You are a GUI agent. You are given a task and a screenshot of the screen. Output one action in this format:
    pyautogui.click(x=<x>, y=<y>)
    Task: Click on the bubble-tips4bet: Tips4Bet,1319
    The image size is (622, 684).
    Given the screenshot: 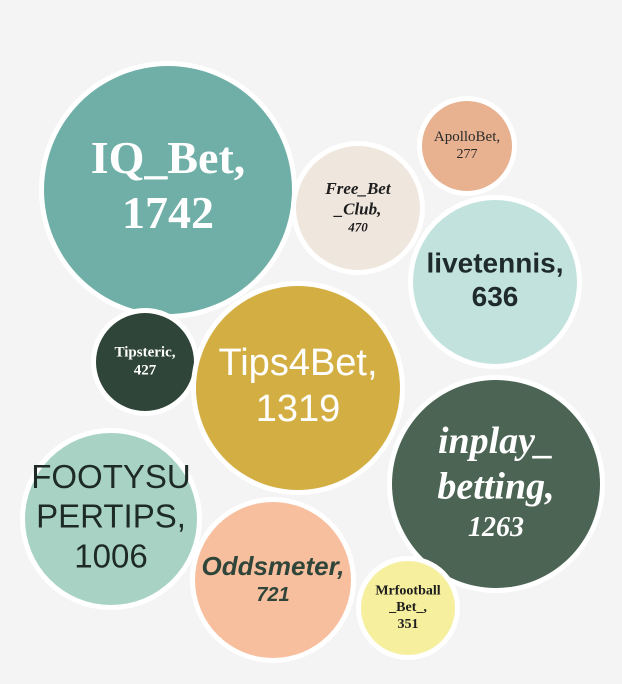 What is the action you would take?
    pyautogui.click(x=298, y=388)
    